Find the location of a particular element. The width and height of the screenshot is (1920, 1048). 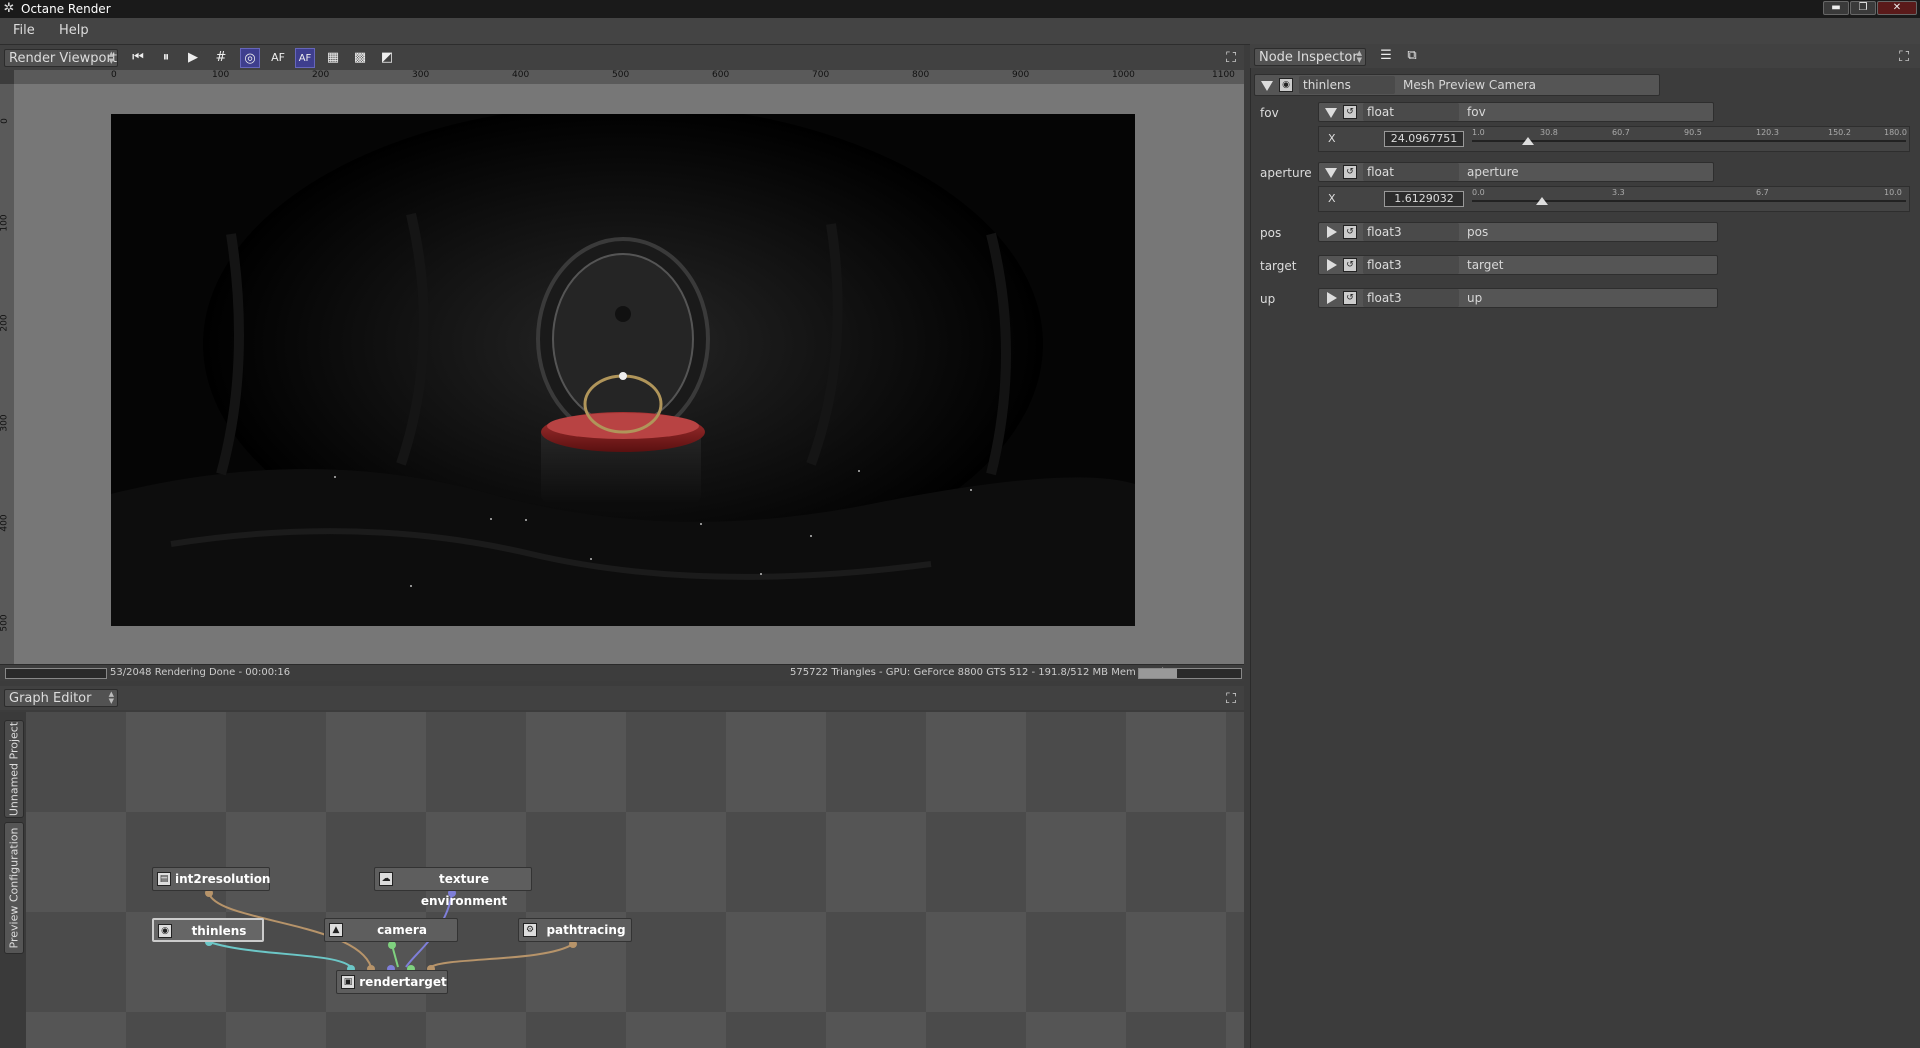

minimize-button: ▬ is located at coordinates (1836, 8).